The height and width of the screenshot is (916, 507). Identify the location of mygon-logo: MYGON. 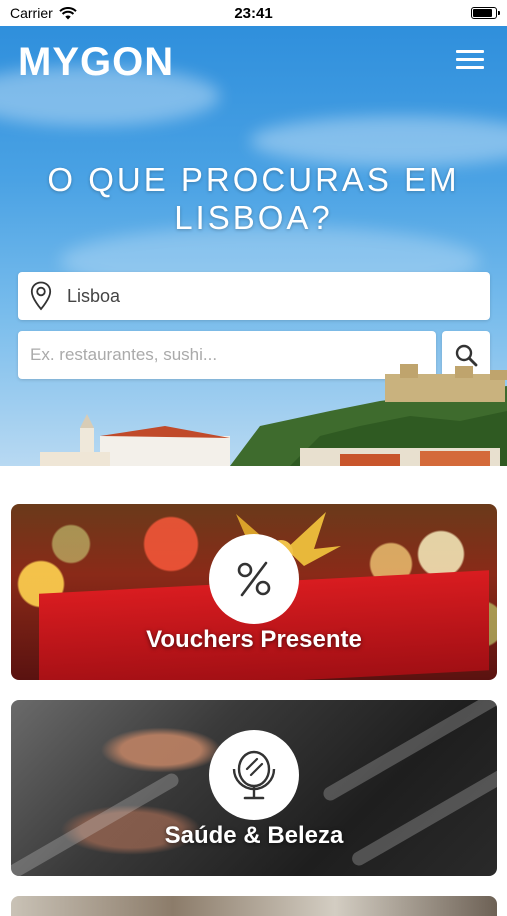
(96, 62).